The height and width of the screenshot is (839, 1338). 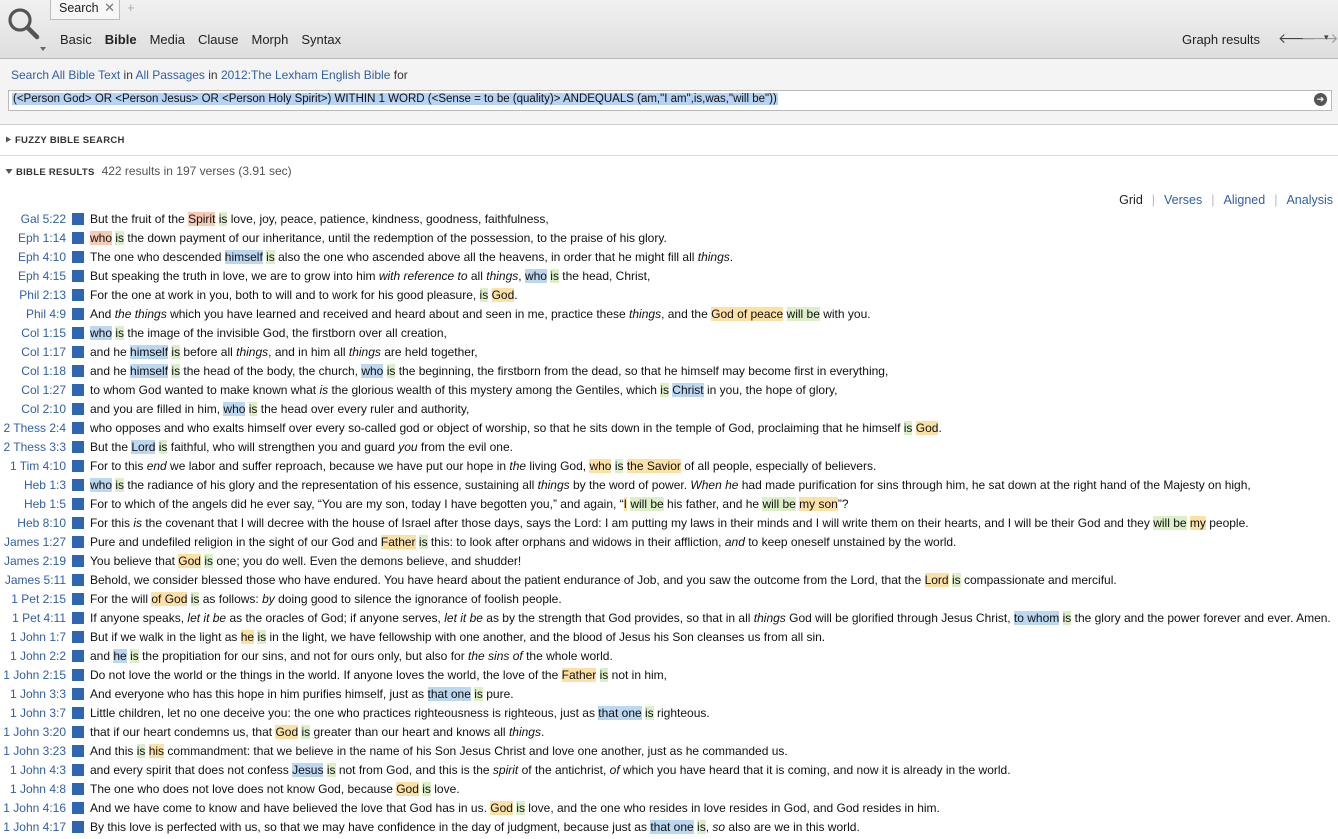 What do you see at coordinates (34, 751) in the screenshot?
I see `verse-reference-link: 1 John 3:23` at bounding box center [34, 751].